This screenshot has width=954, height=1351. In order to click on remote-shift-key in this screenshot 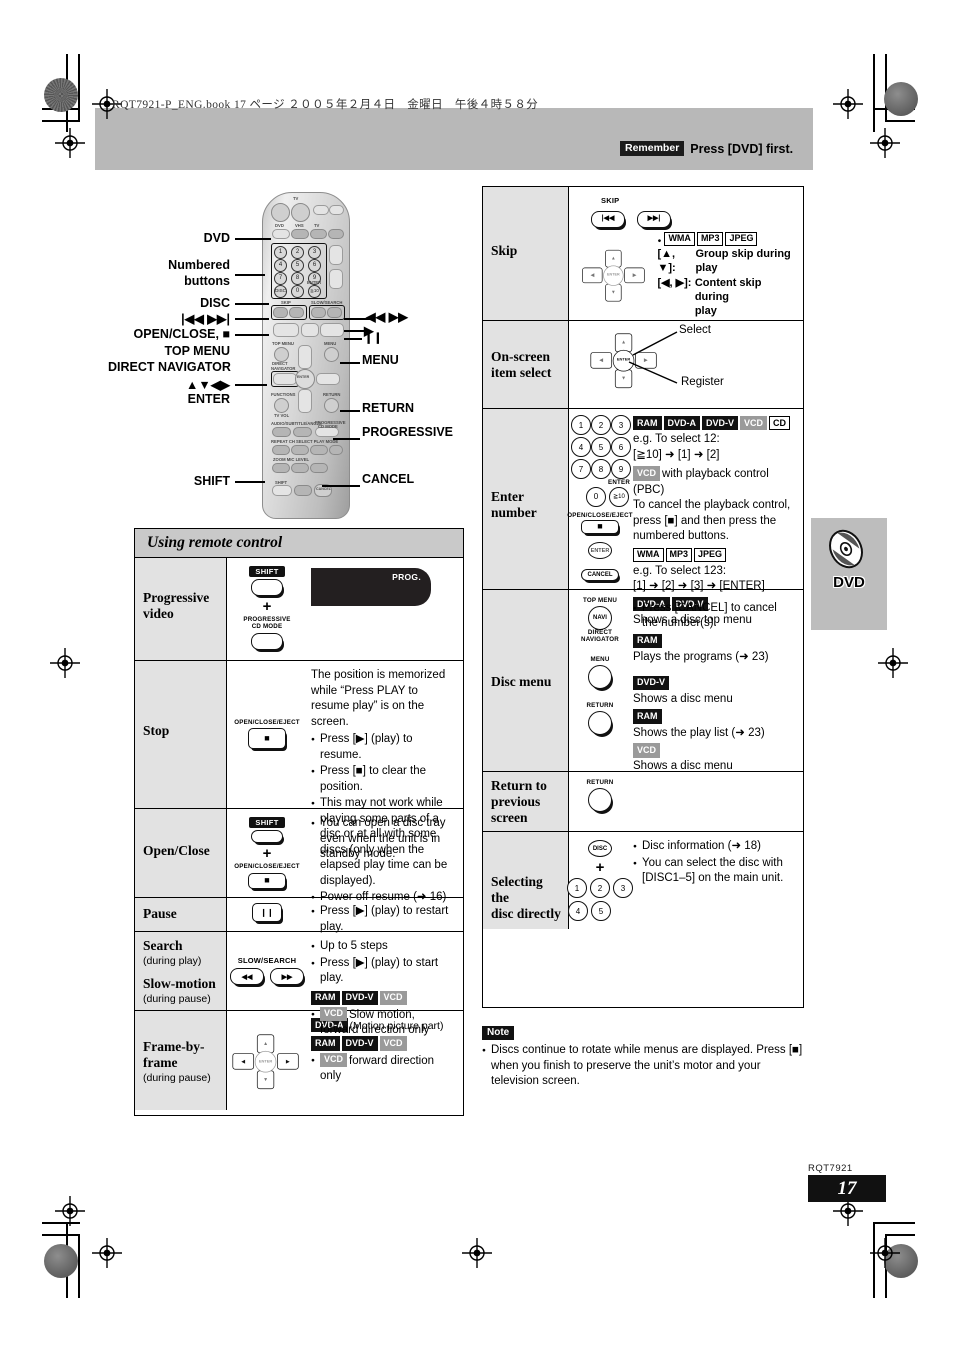, I will do `click(282, 490)`.